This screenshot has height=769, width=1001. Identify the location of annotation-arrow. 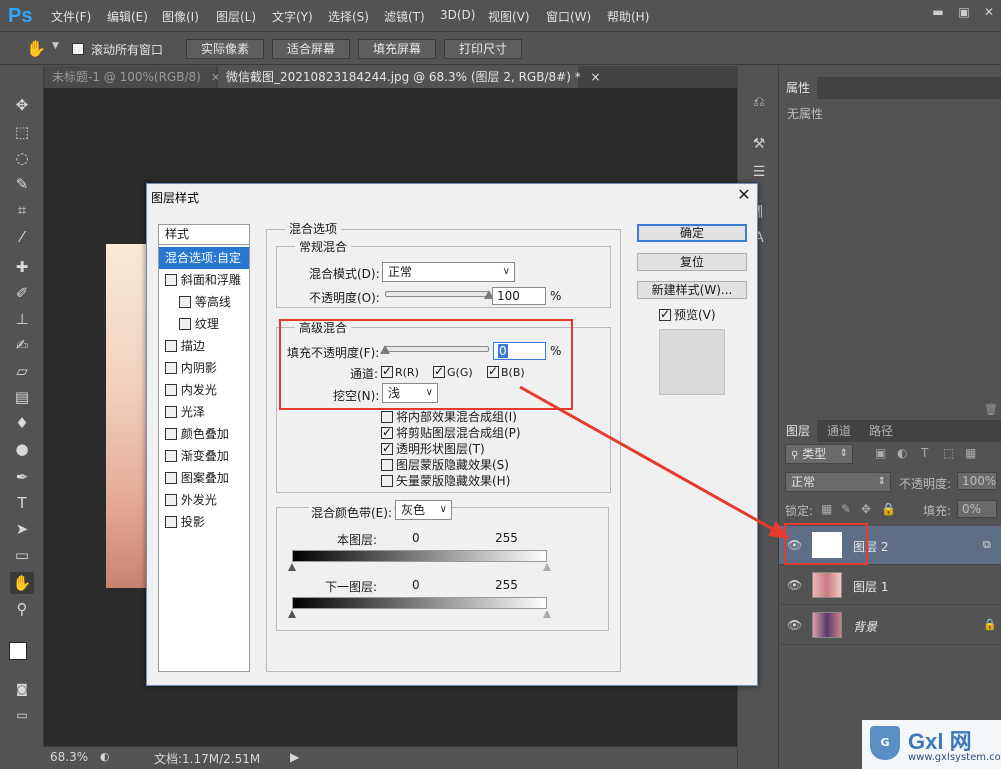
(654, 462).